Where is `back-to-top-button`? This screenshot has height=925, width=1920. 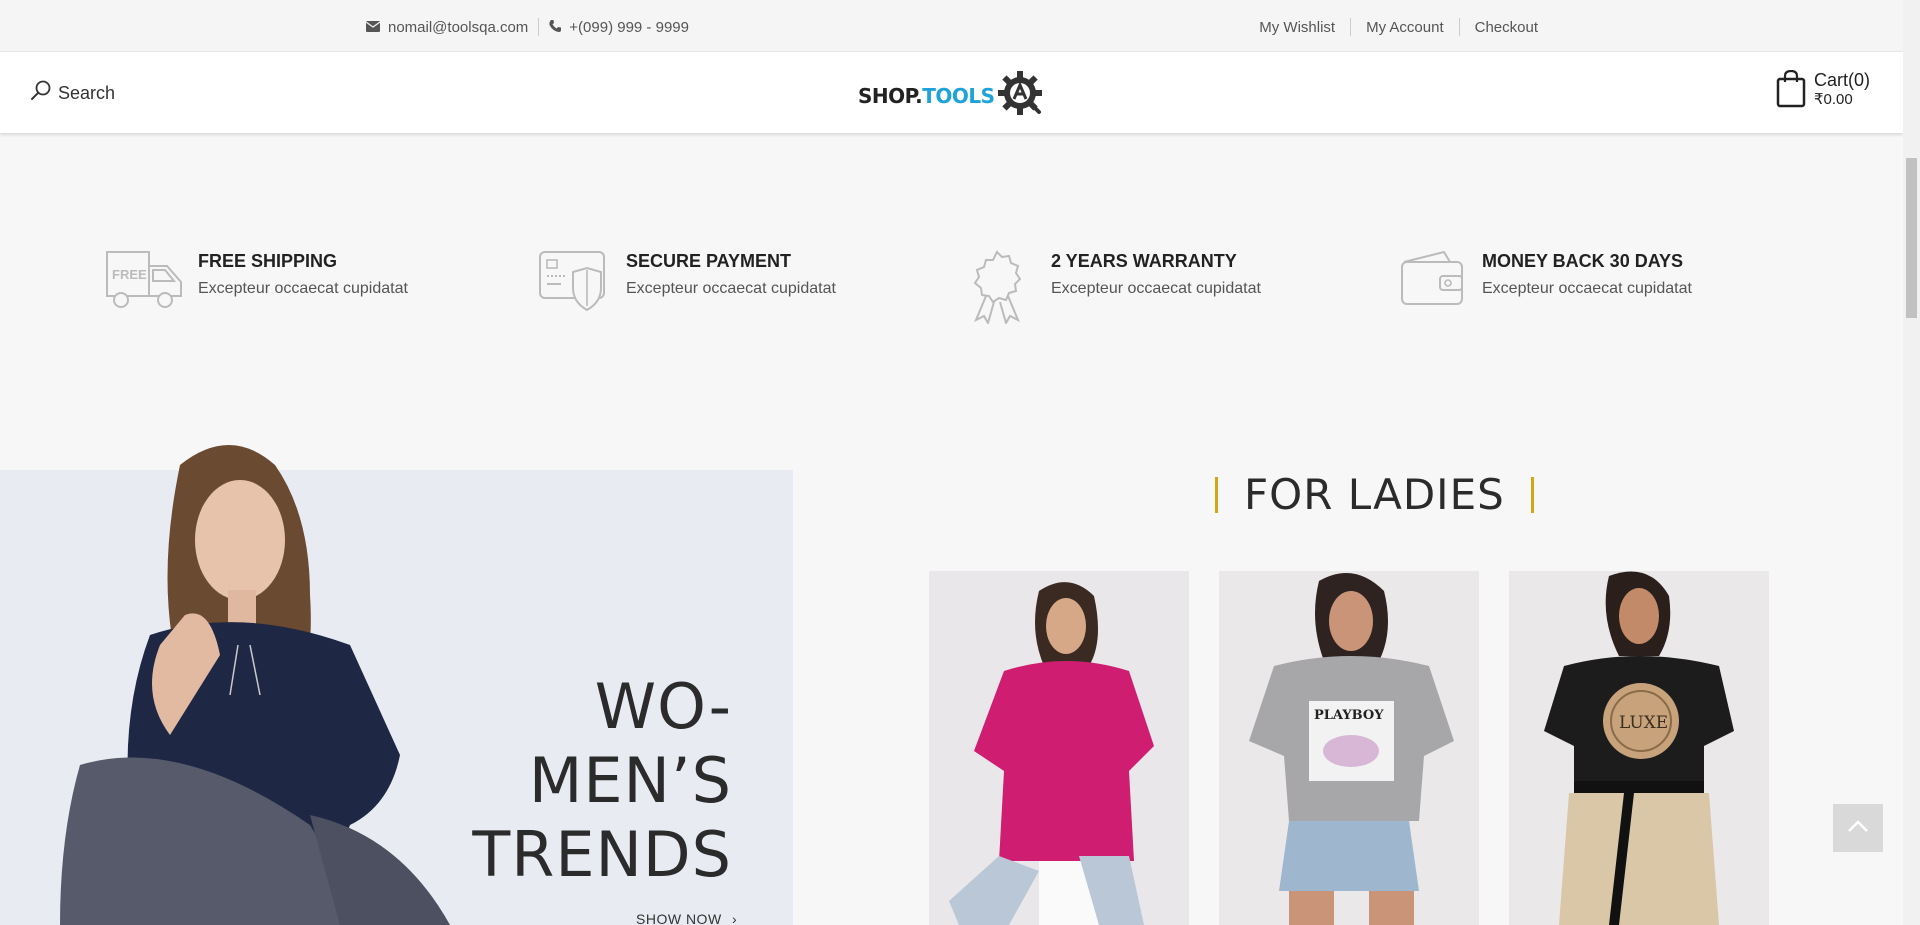 back-to-top-button is located at coordinates (1858, 828).